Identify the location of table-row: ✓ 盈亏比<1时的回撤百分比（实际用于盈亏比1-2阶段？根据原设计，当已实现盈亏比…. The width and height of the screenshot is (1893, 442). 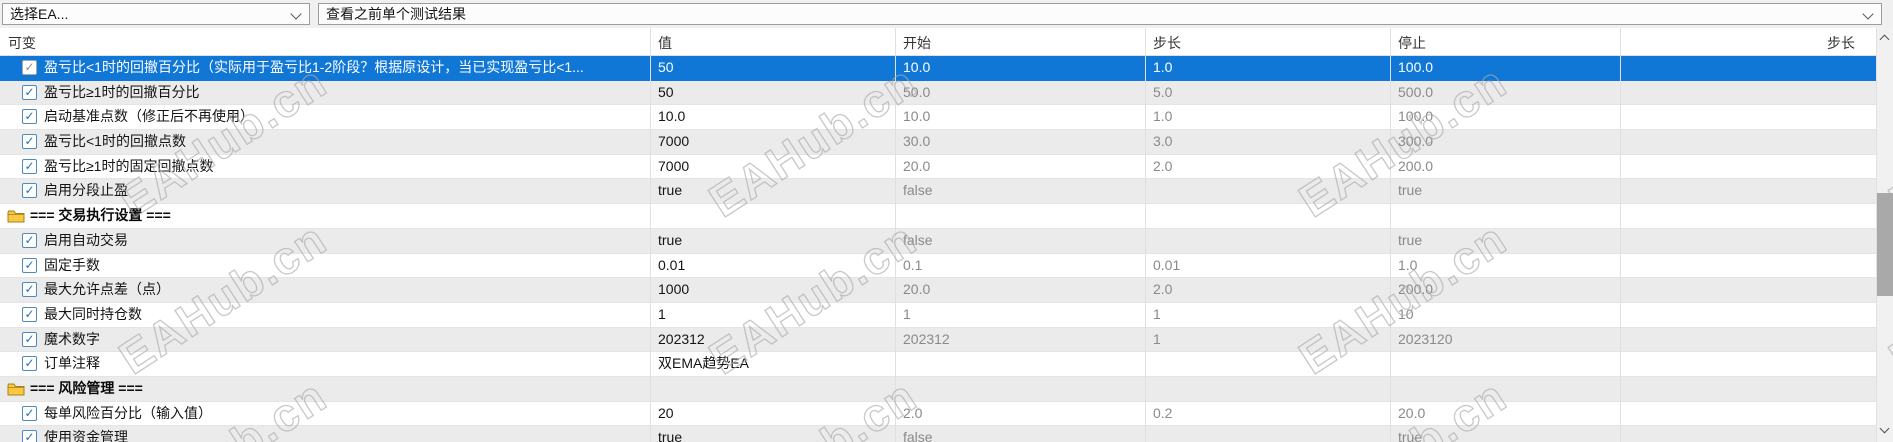
(938, 68).